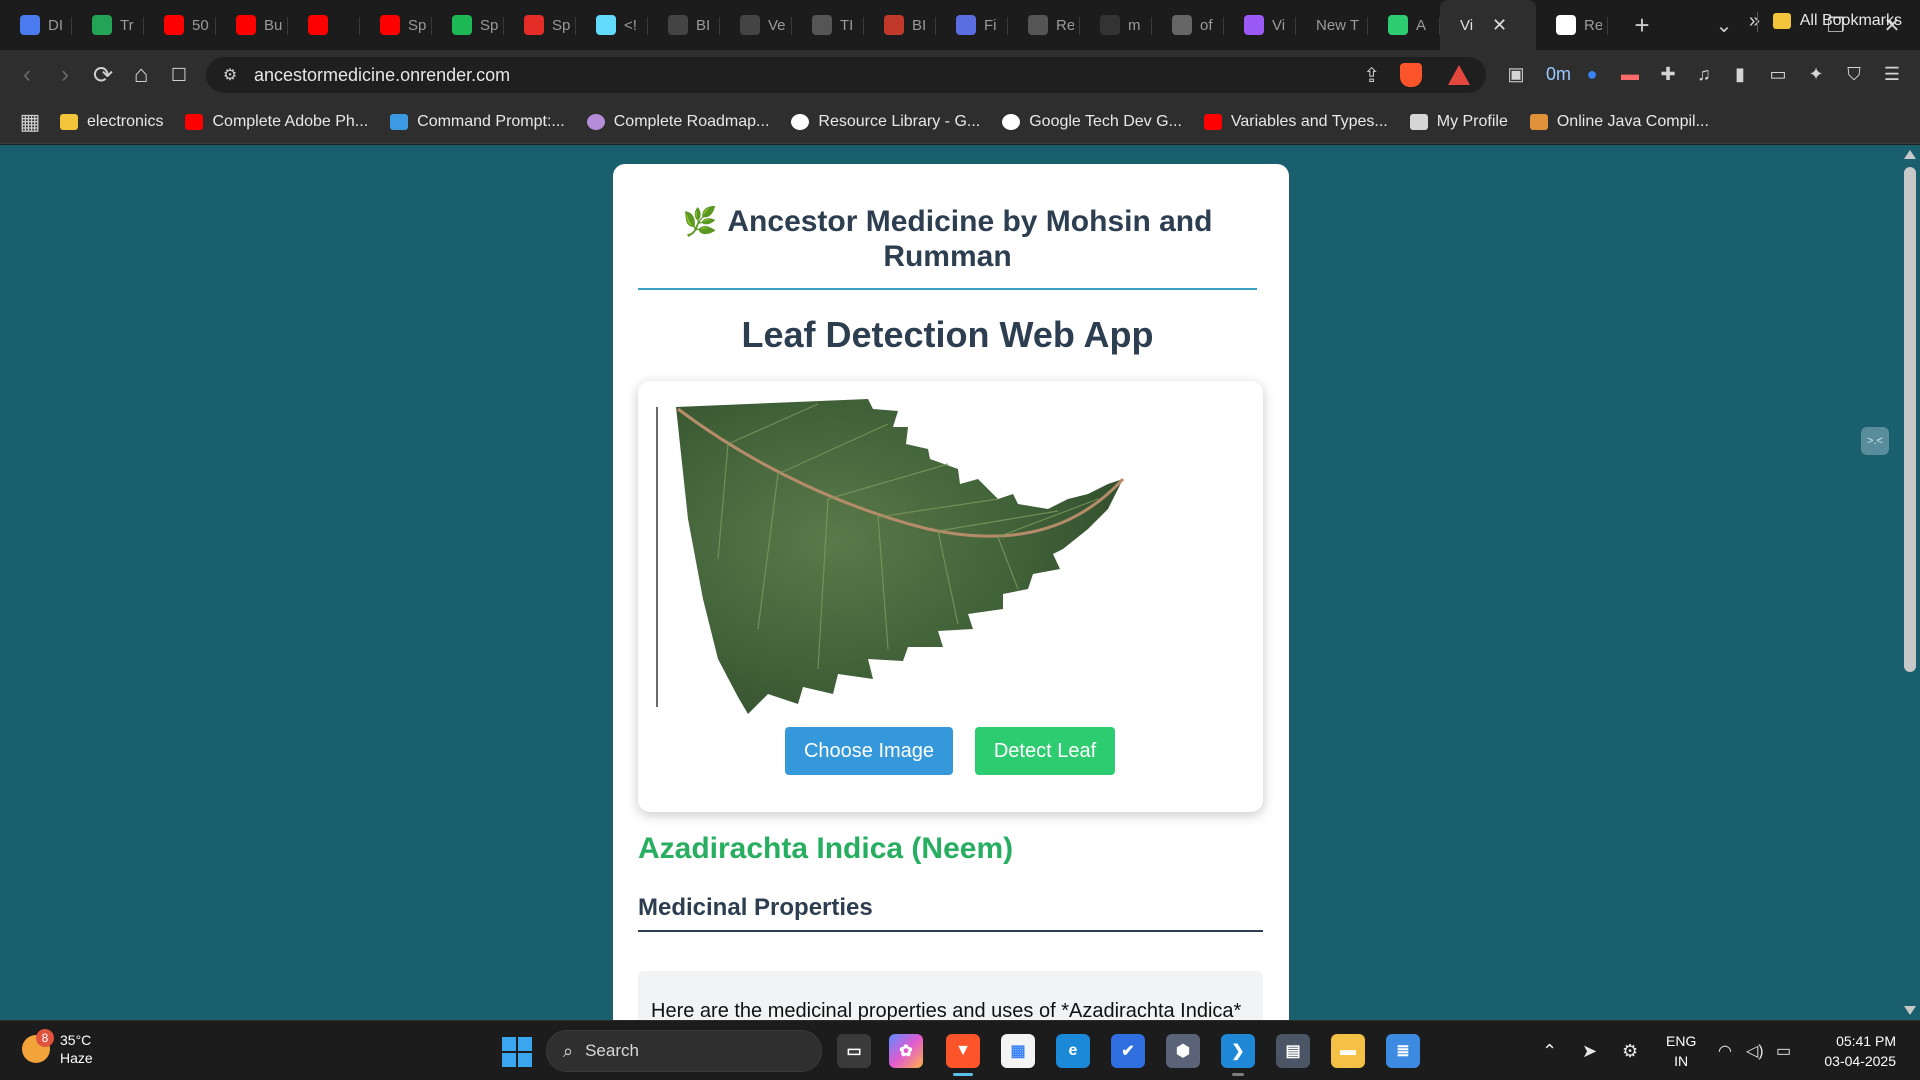 Image resolution: width=1920 pixels, height=1080 pixels. I want to click on region-code: IN, so click(1681, 1061).